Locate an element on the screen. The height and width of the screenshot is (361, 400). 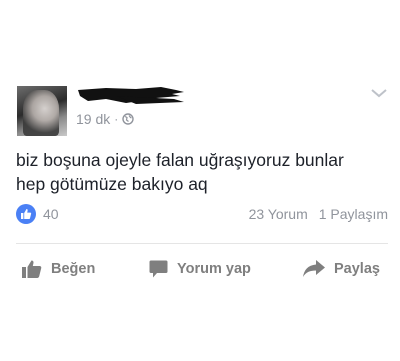
like-button: Beğen is located at coordinates (58, 269).